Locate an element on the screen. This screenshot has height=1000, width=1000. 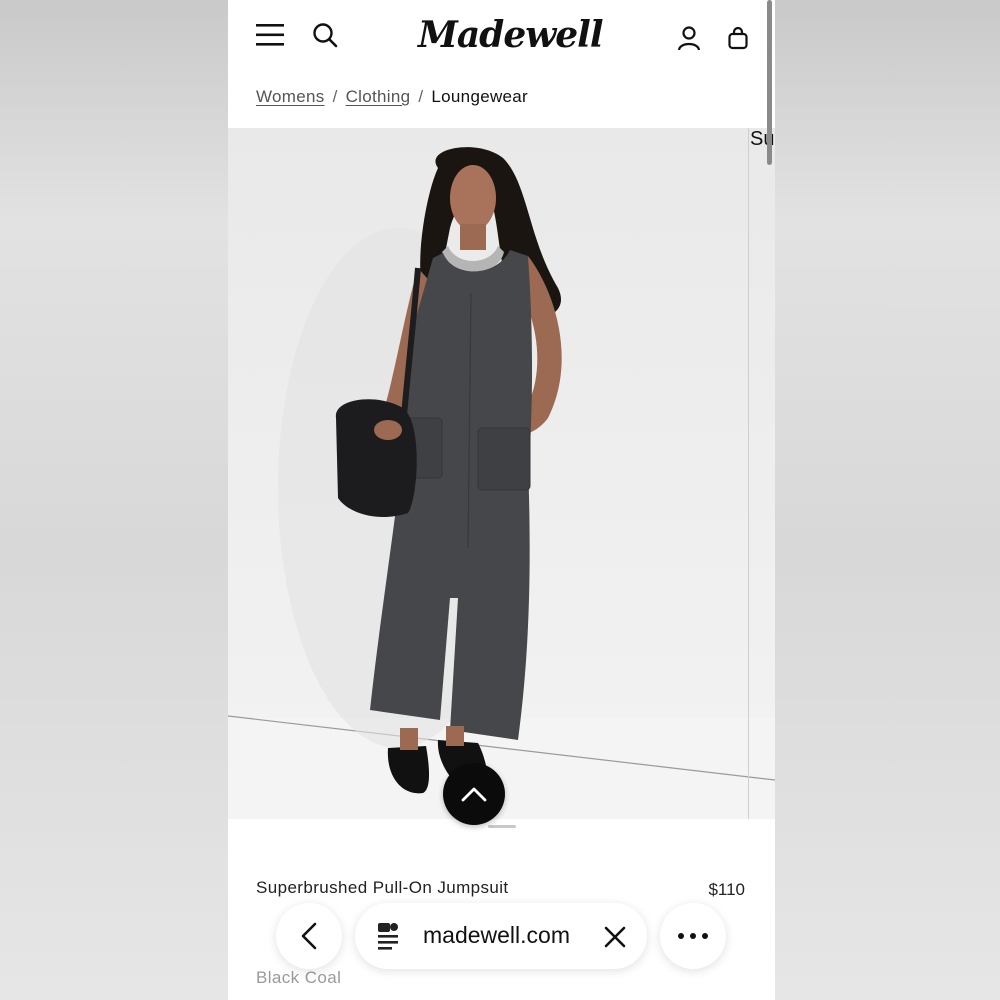
product-price: $110 is located at coordinates (726, 889).